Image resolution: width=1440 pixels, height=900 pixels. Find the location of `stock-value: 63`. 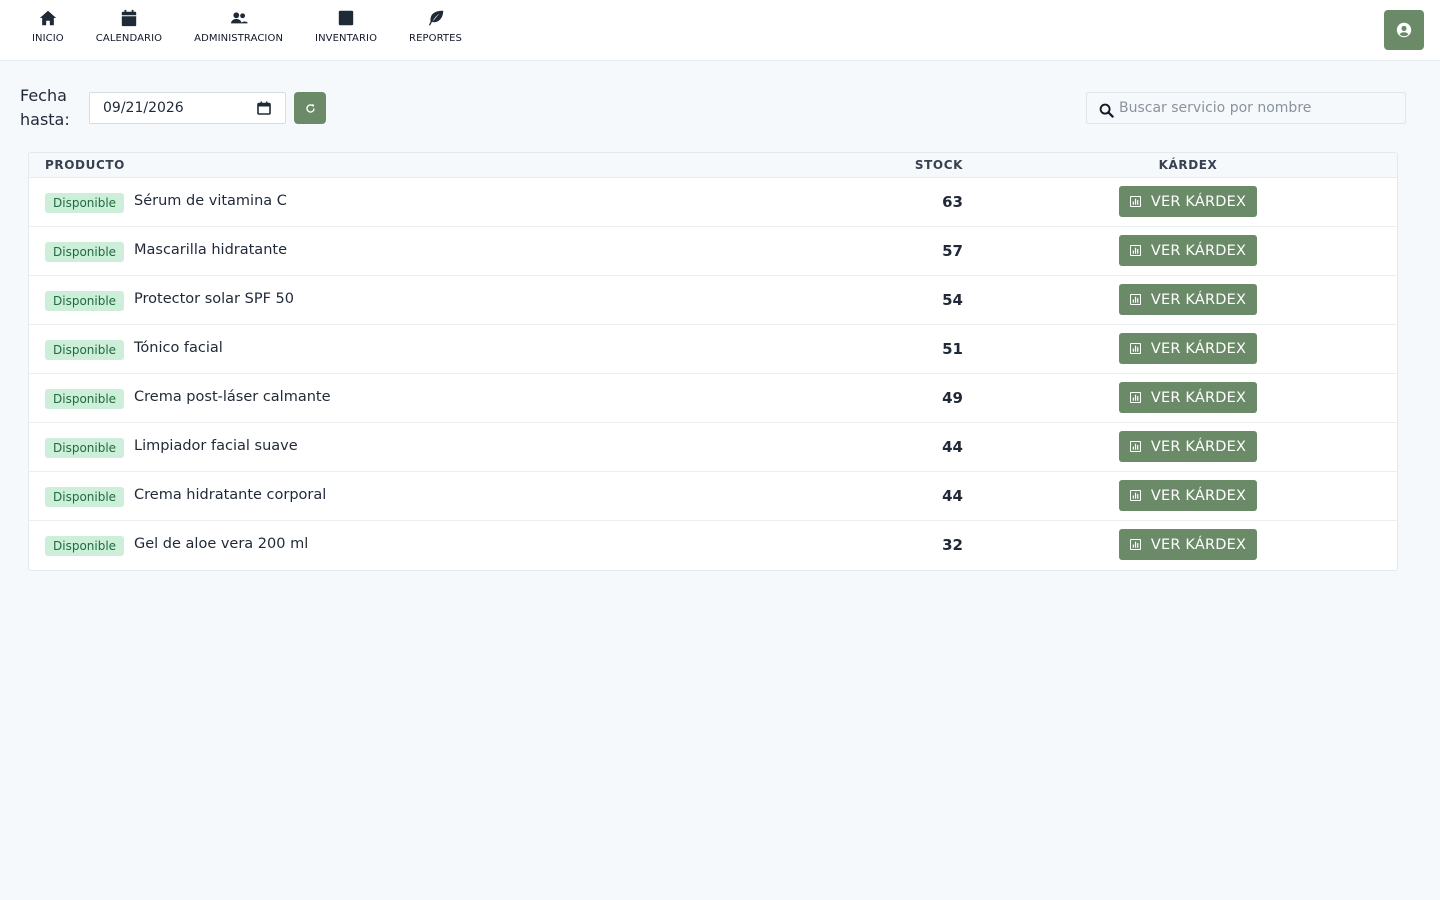

stock-value: 63 is located at coordinates (952, 202).